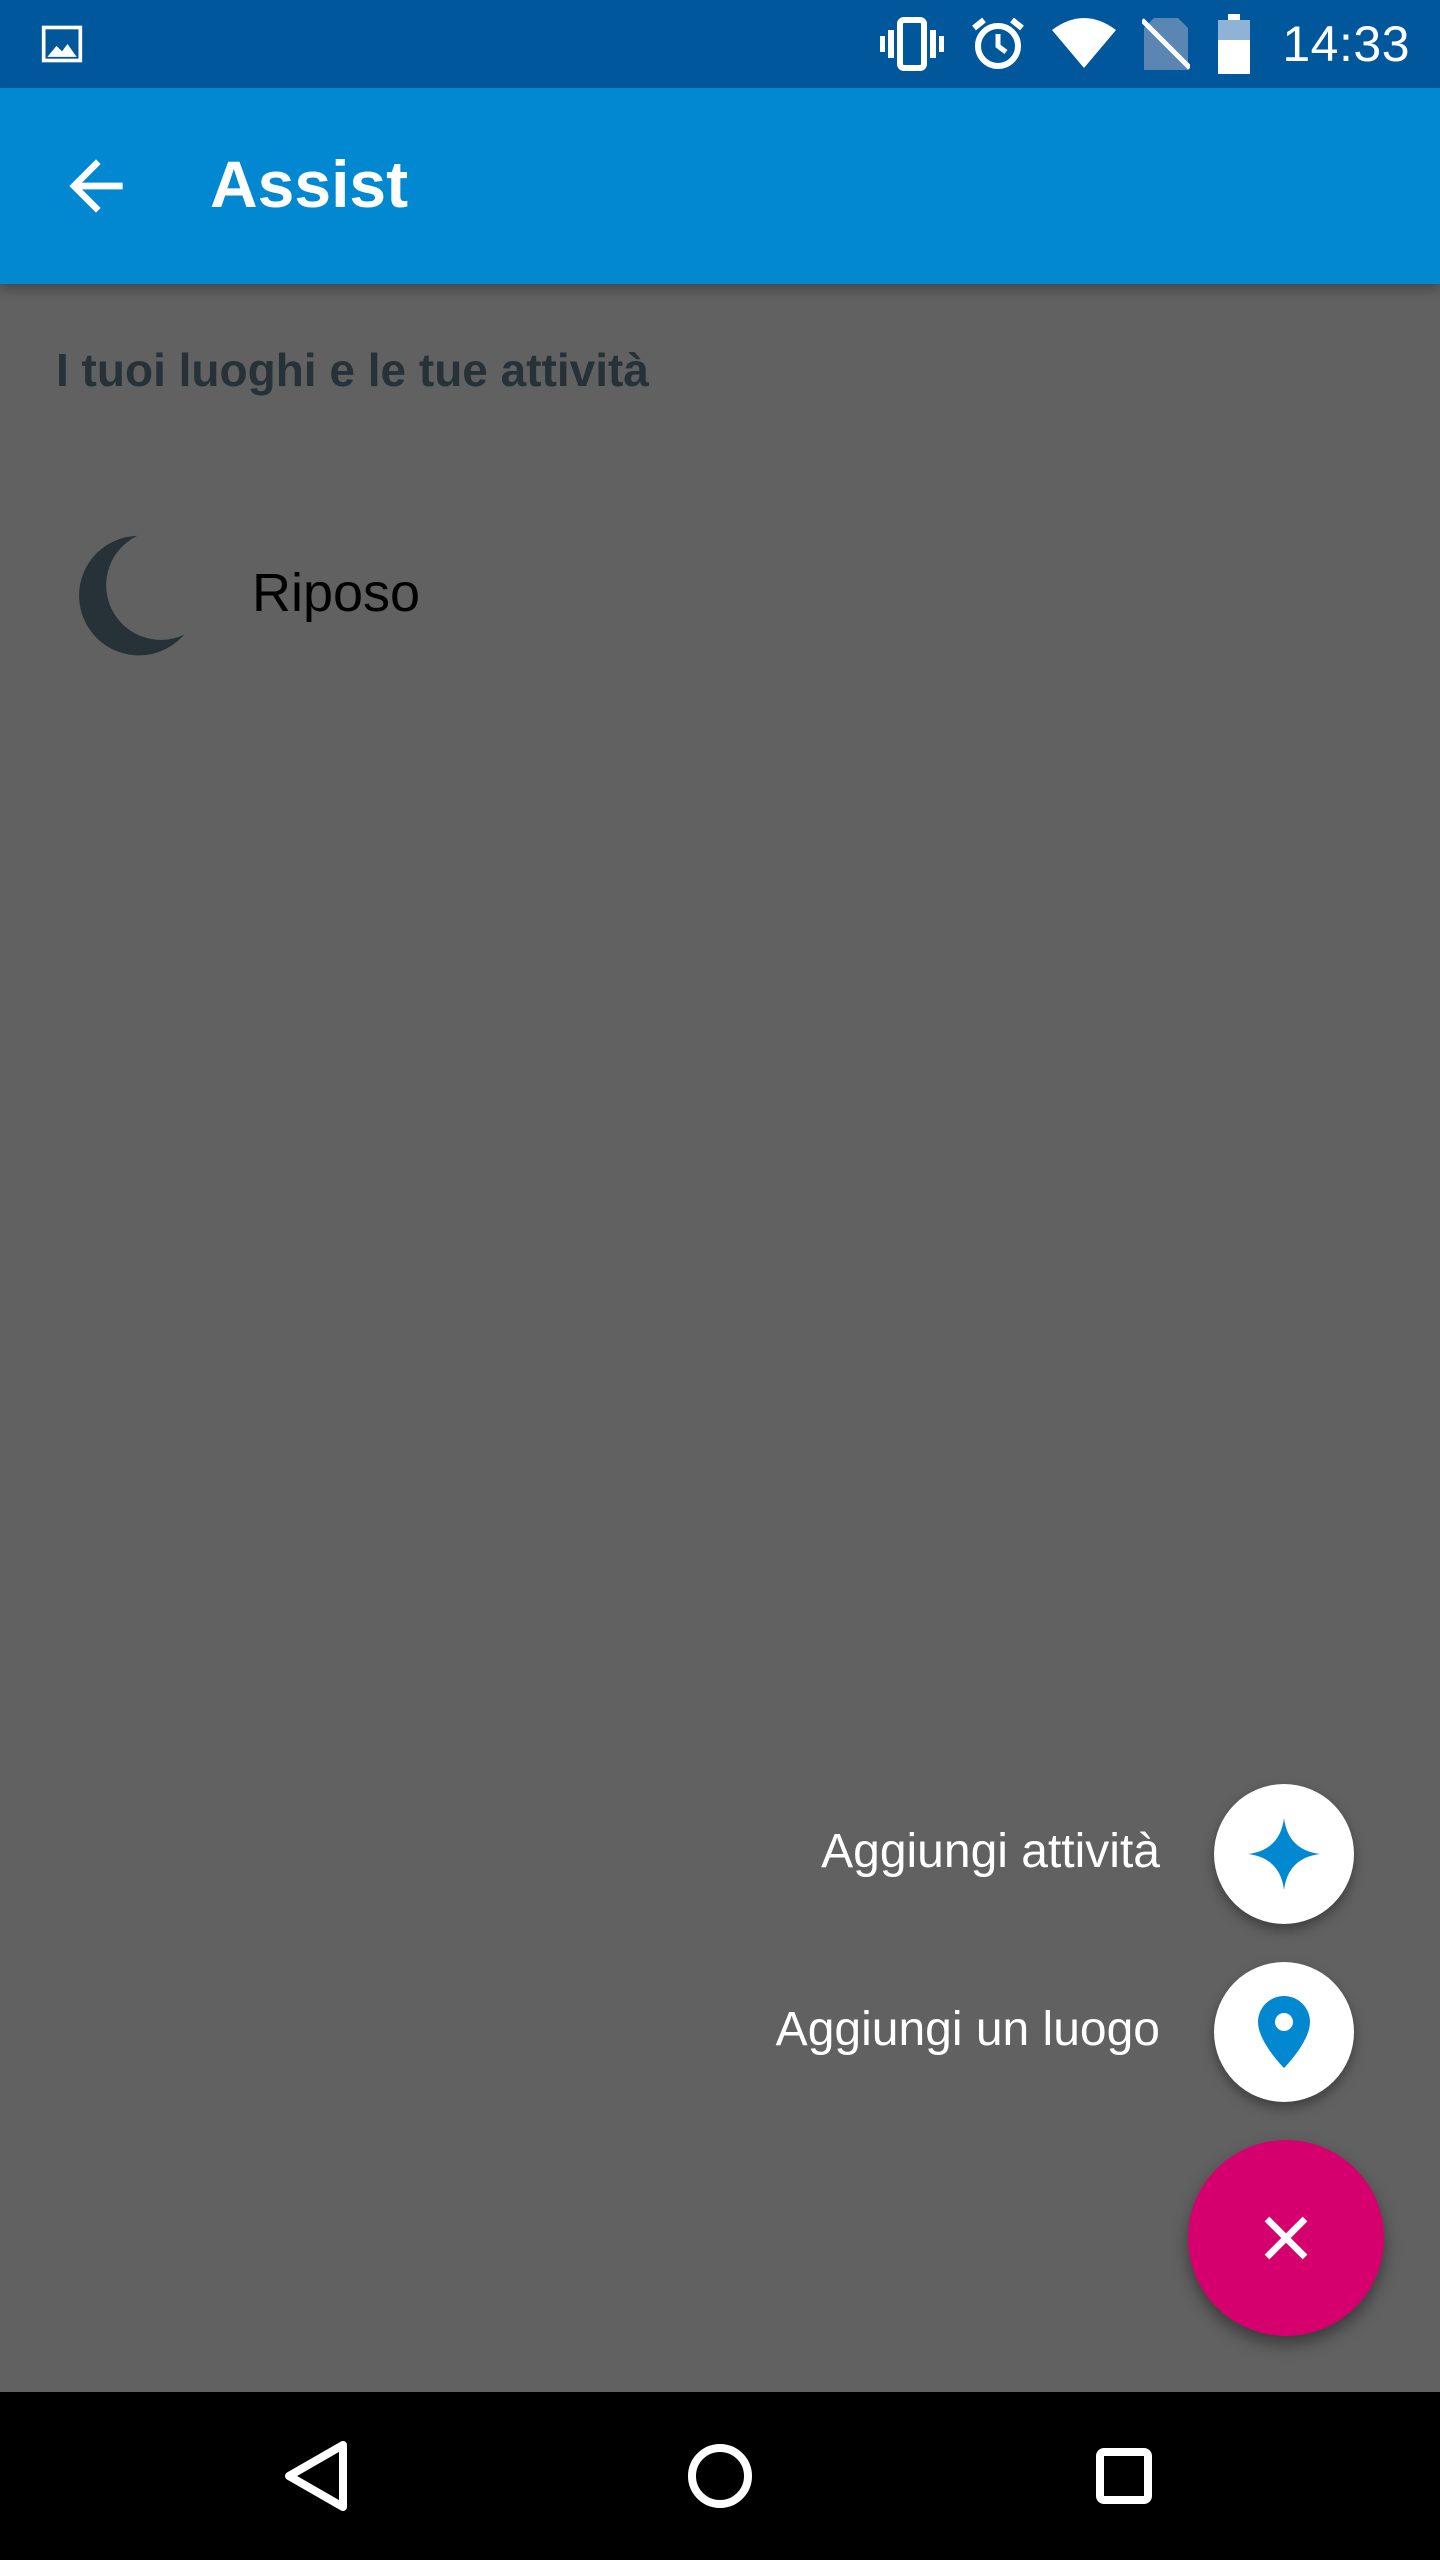 The width and height of the screenshot is (1440, 2560). What do you see at coordinates (720, 44) in the screenshot?
I see `status-bar: 14:33` at bounding box center [720, 44].